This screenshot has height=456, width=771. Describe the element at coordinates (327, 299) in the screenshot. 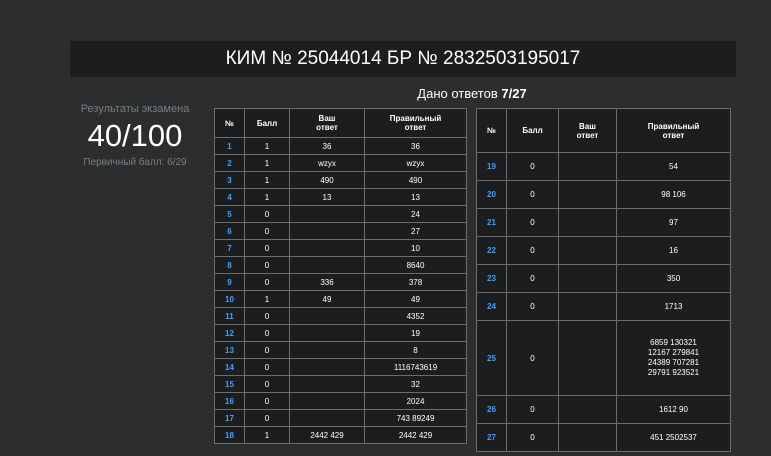

I see `your-answer-cell: 49` at that location.